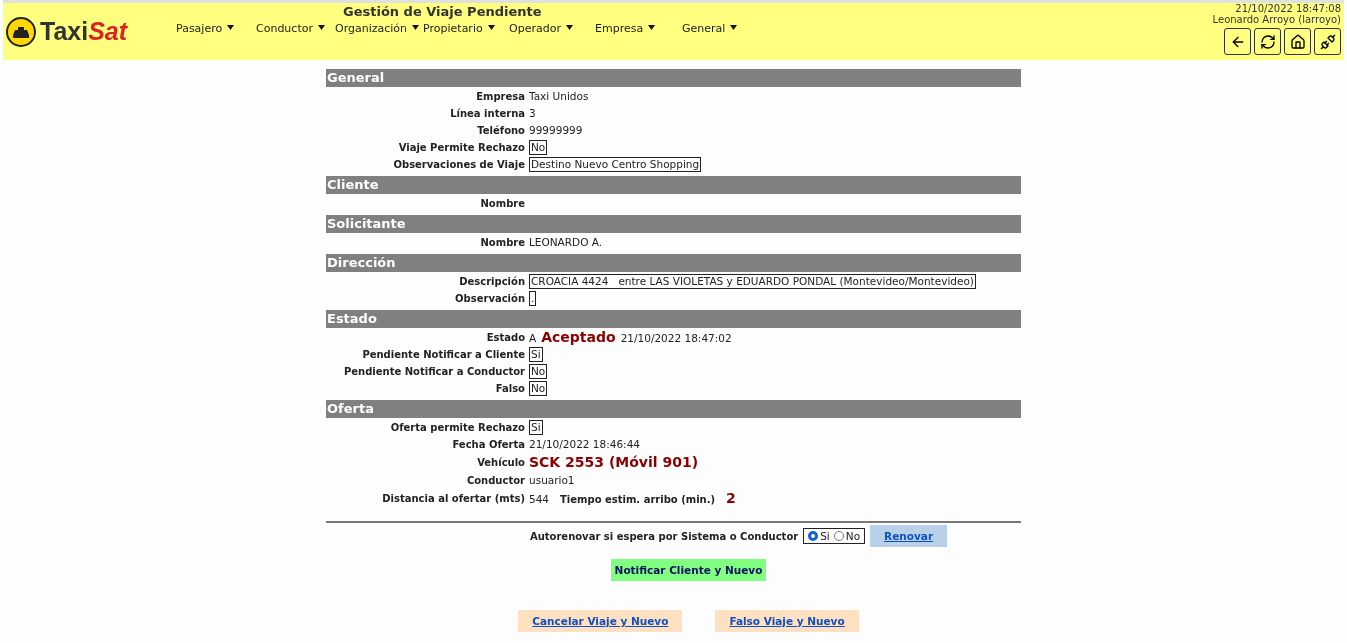 Image resolution: width=1347 pixels, height=643 pixels. I want to click on field-value: 544, so click(539, 499).